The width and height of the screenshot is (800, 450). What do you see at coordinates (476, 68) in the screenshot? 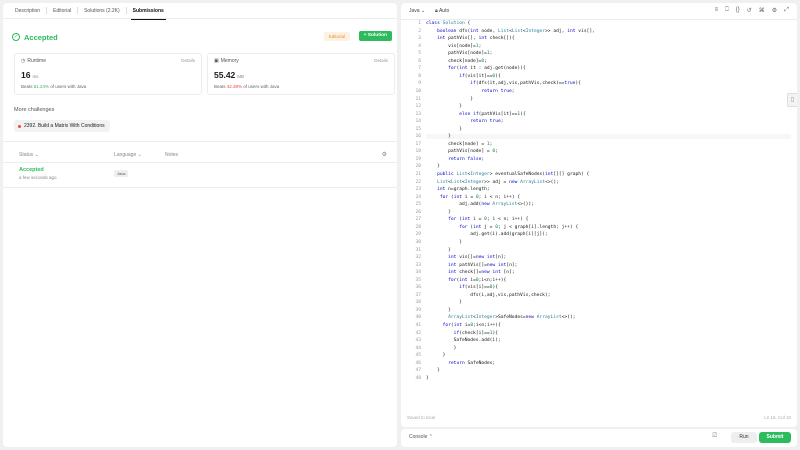
I see `code-line: for(int it : adj.get(node)){` at bounding box center [476, 68].